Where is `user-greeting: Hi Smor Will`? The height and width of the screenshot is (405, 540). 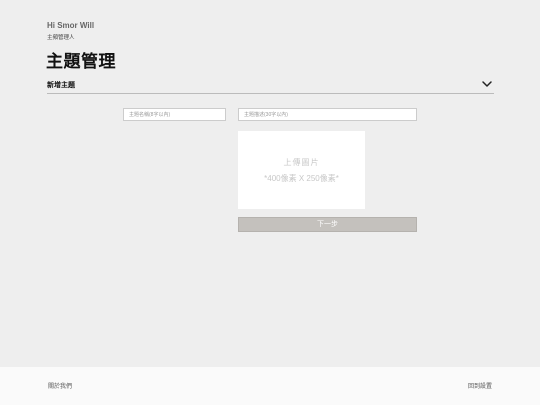 user-greeting: Hi Smor Will is located at coordinates (71, 25).